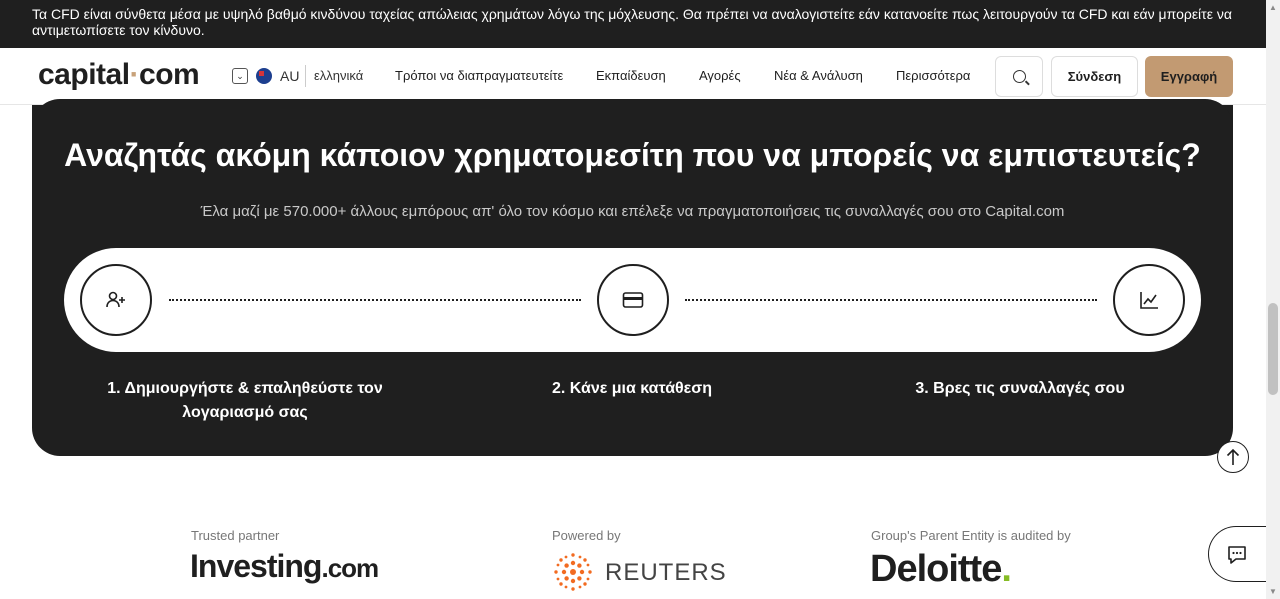 The width and height of the screenshot is (1280, 599). Describe the element at coordinates (1273, 7) in the screenshot. I see `scroll-up-arrow-icon: ▲` at that location.